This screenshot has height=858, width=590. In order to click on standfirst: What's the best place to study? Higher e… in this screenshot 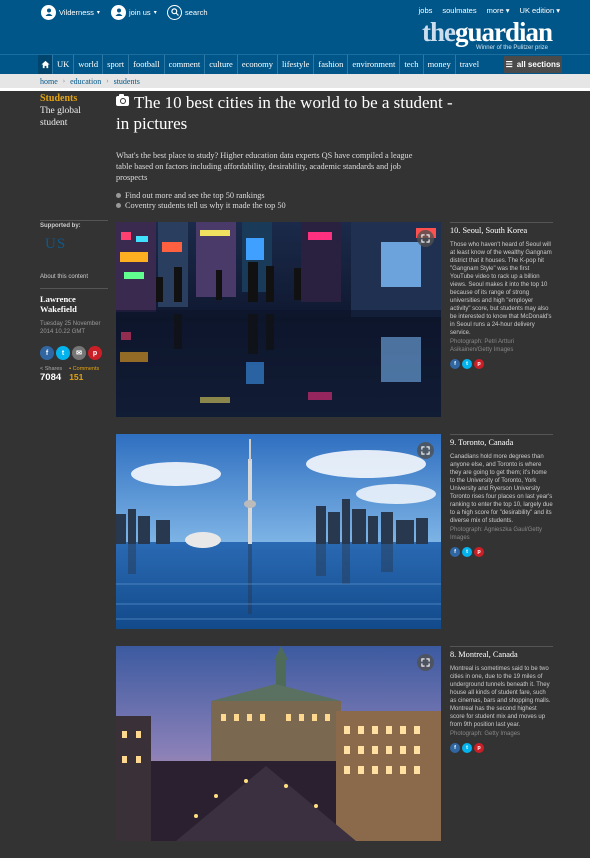, I will do `click(264, 166)`.